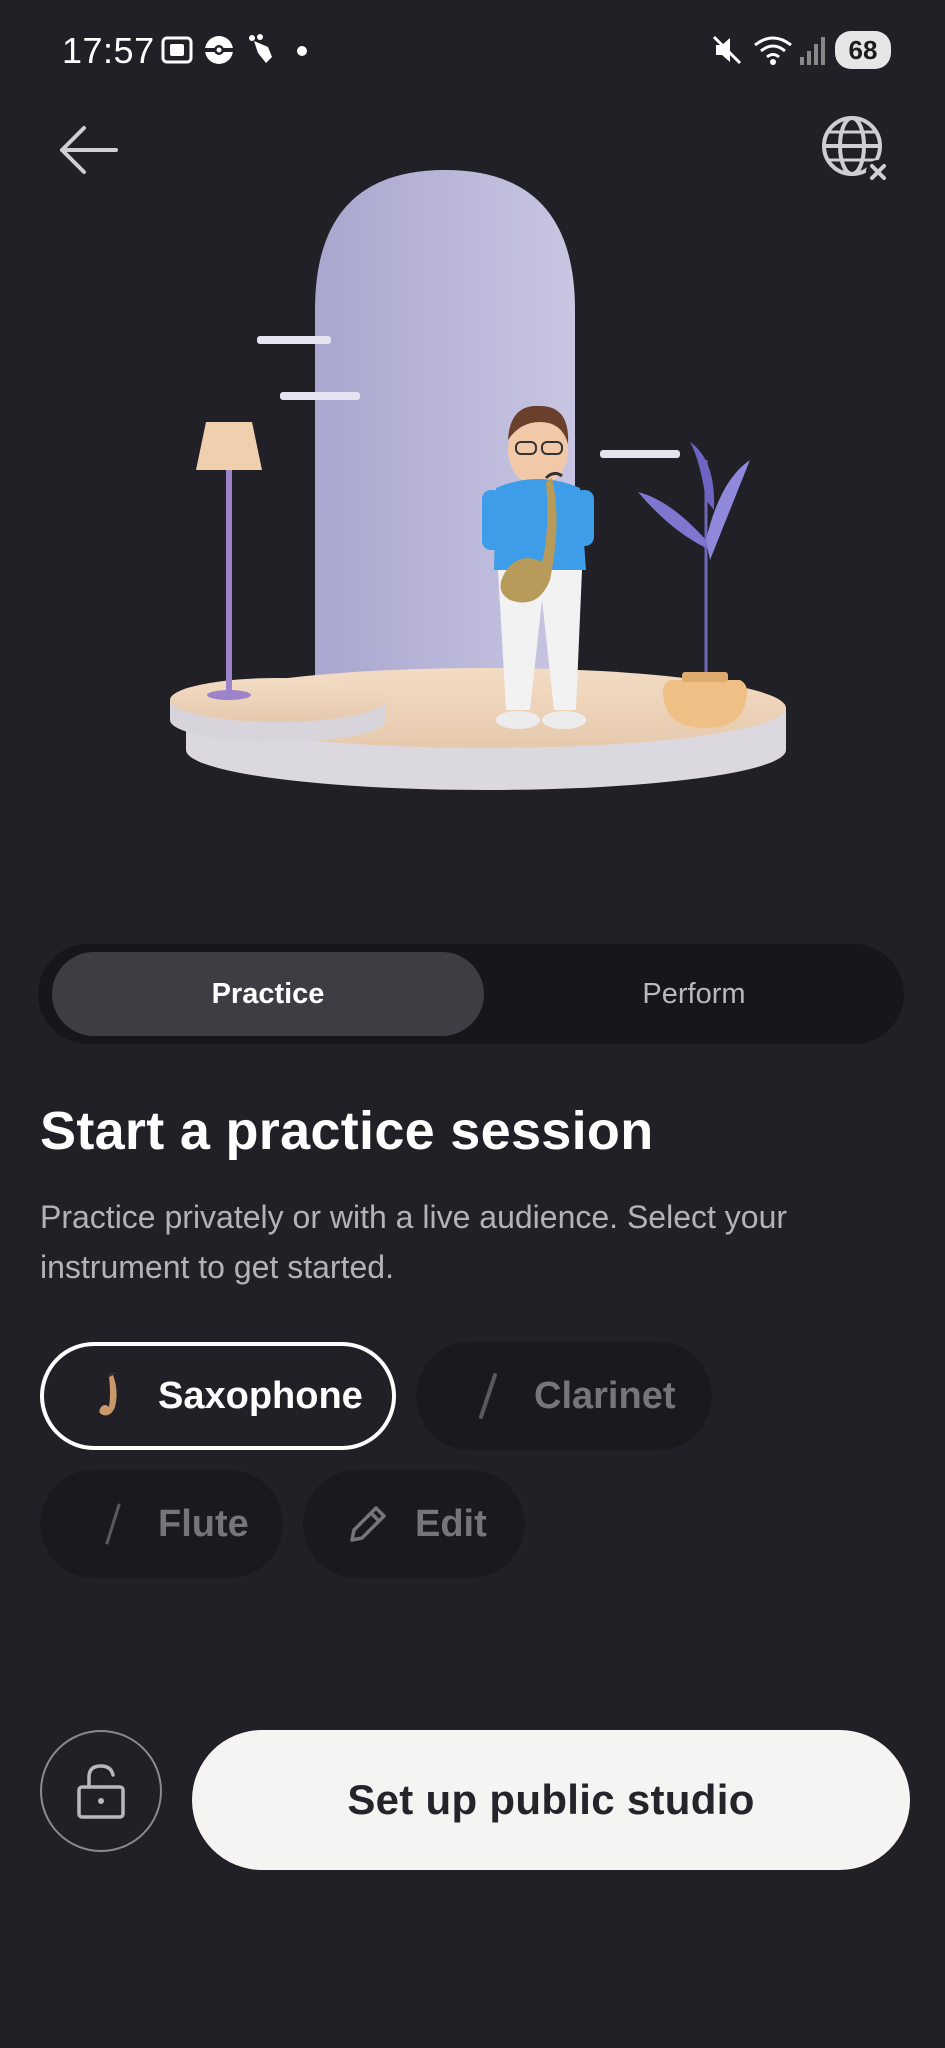 This screenshot has width=945, height=2048. Describe the element at coordinates (347, 1131) in the screenshot. I see `page-title: Start a practice session` at that location.